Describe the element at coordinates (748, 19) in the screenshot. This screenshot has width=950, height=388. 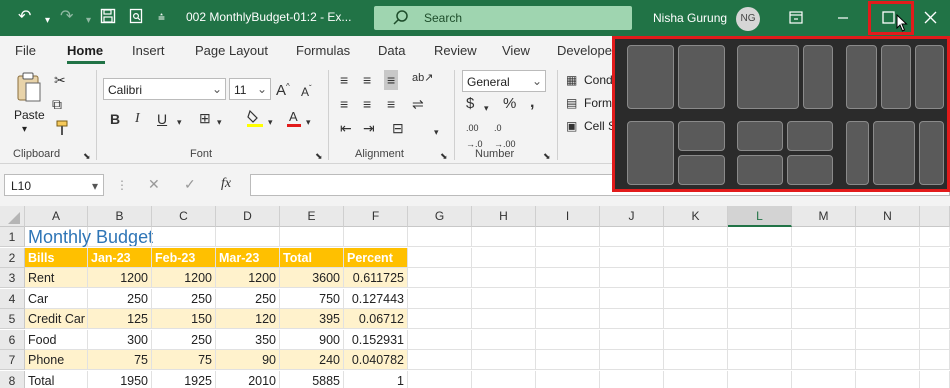
I see `avatar: NG` at that location.